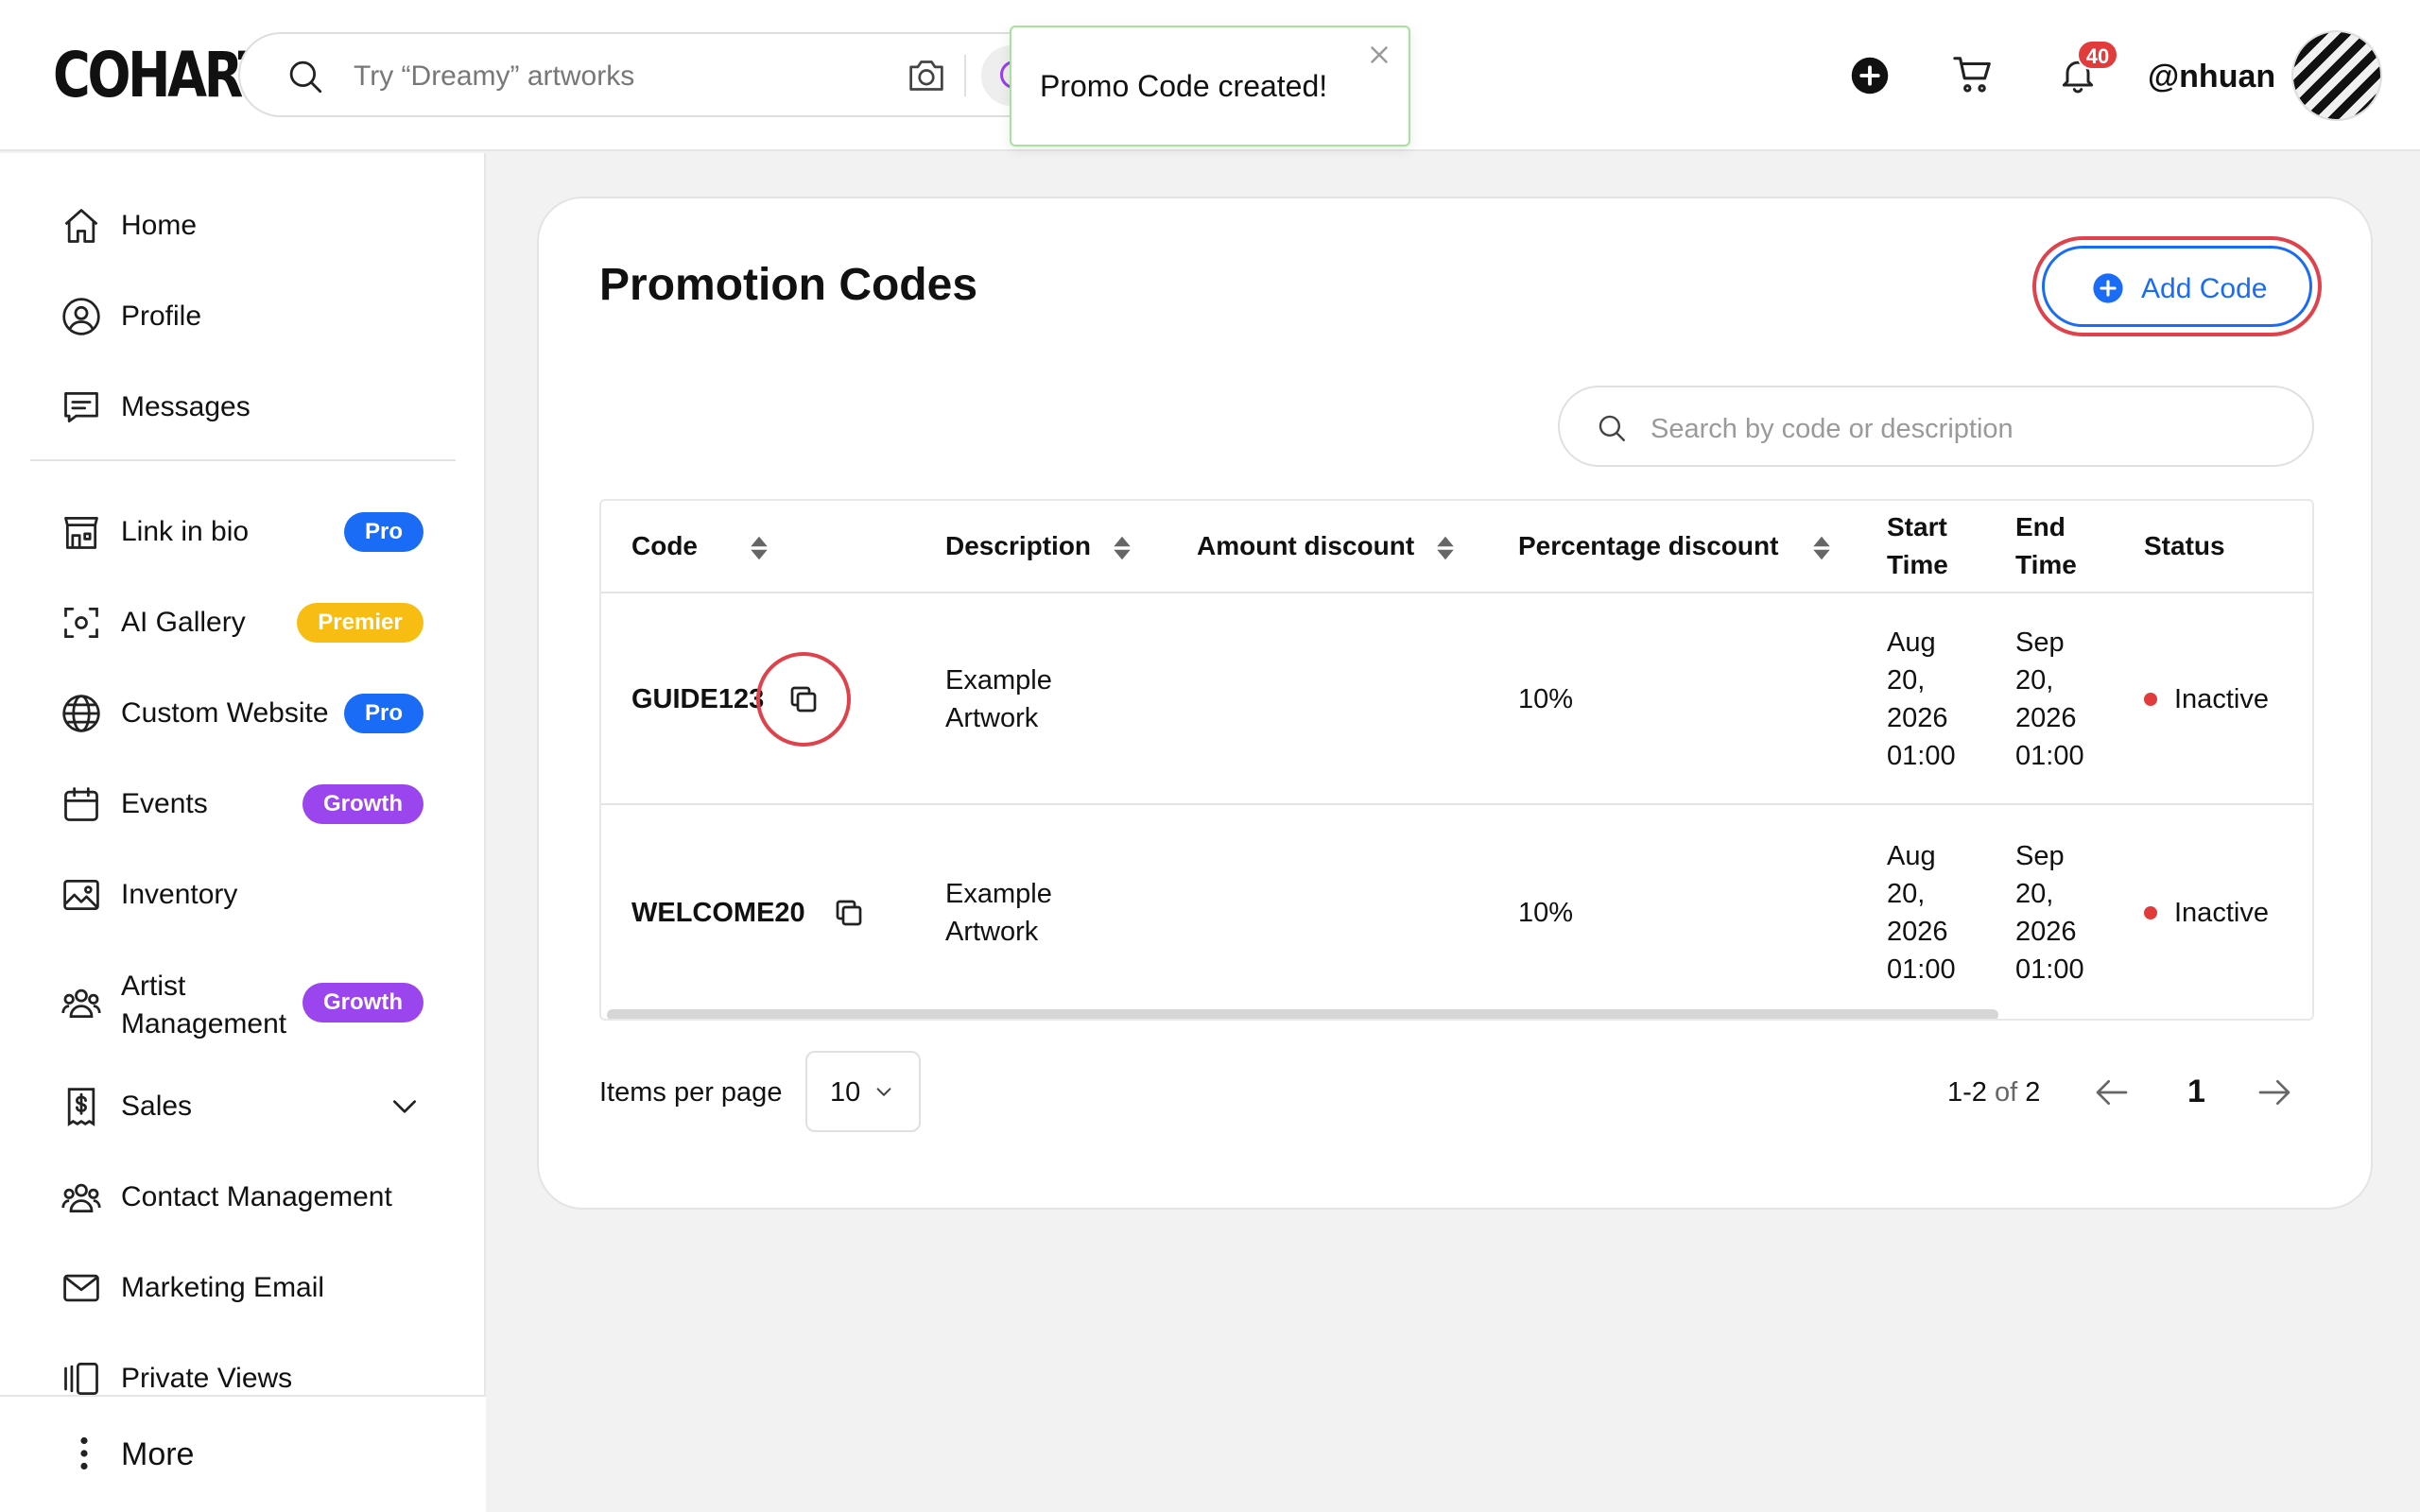 The height and width of the screenshot is (1512, 2420). I want to click on sidebar-item-label: Marketing Email, so click(223, 1287).